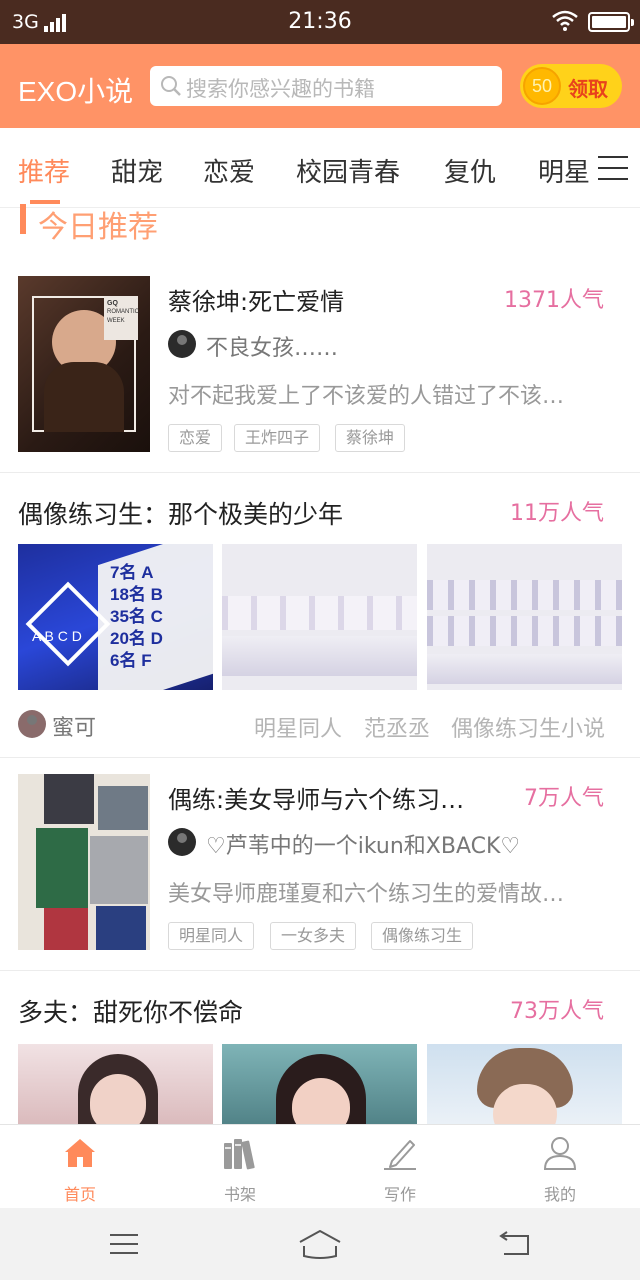 The height and width of the screenshot is (1280, 640). What do you see at coordinates (370, 438) in the screenshot?
I see `tag: 蔡徐坤` at bounding box center [370, 438].